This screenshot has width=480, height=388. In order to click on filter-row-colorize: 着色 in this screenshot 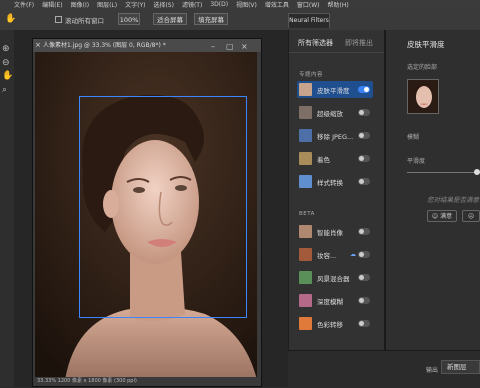, I will do `click(335, 158)`.